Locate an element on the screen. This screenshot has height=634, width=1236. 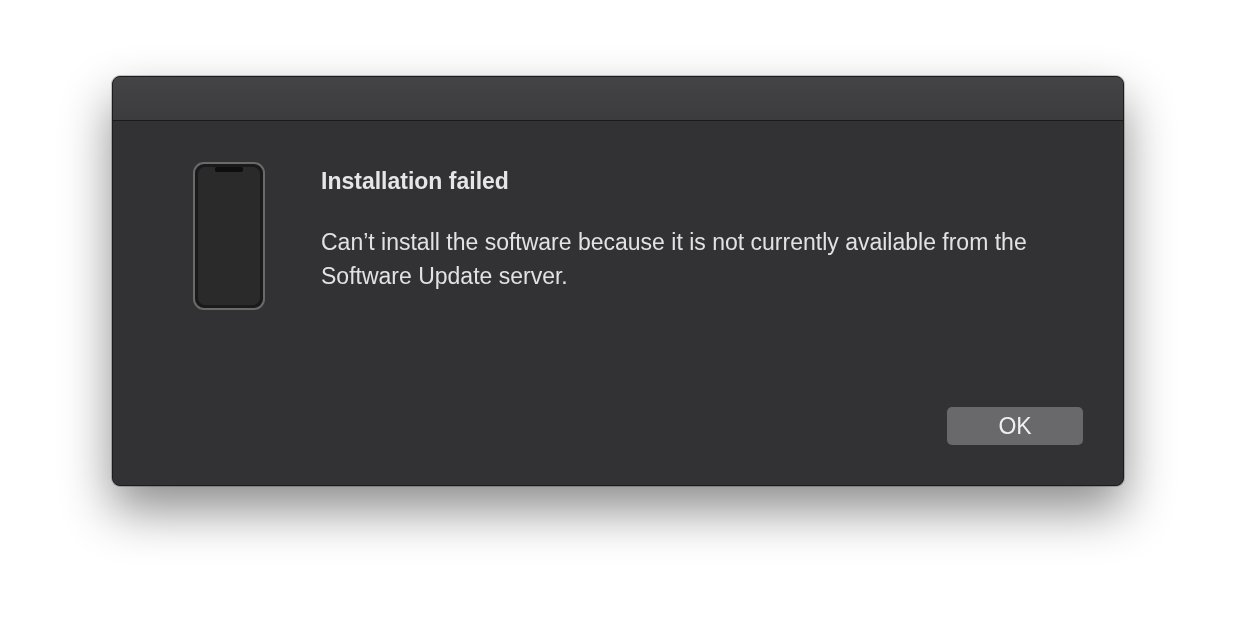
alert-title: Installation failed is located at coordinates (415, 181).